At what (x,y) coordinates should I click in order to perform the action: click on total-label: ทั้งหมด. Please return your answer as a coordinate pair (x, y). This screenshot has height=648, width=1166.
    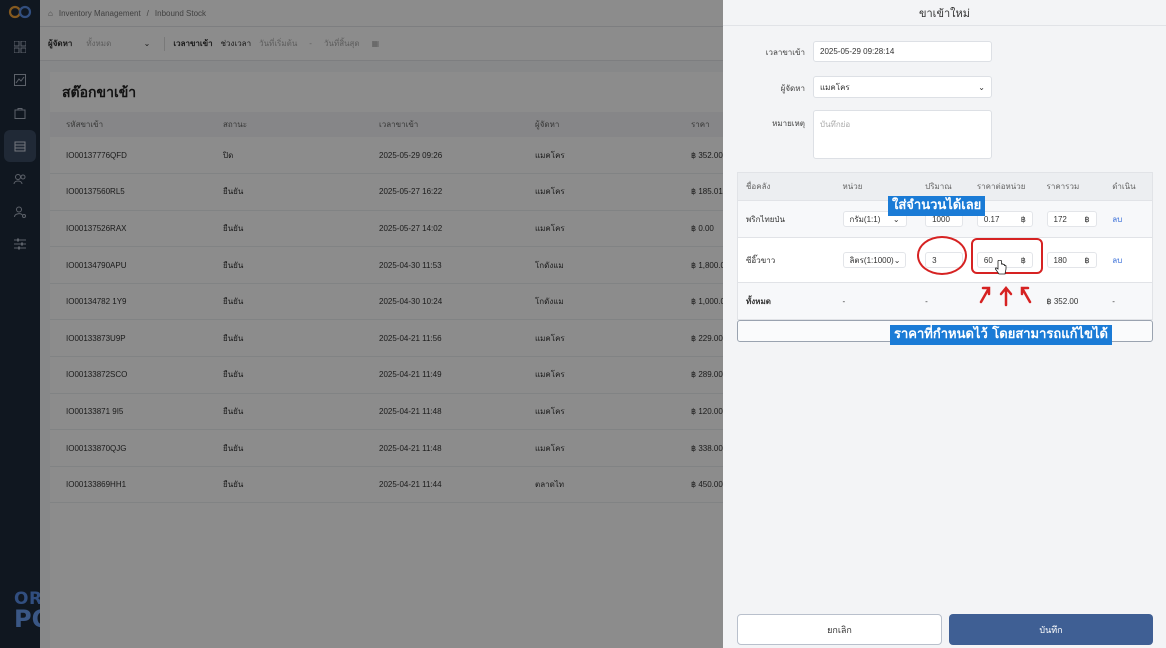
    Looking at the image, I should click on (758, 301).